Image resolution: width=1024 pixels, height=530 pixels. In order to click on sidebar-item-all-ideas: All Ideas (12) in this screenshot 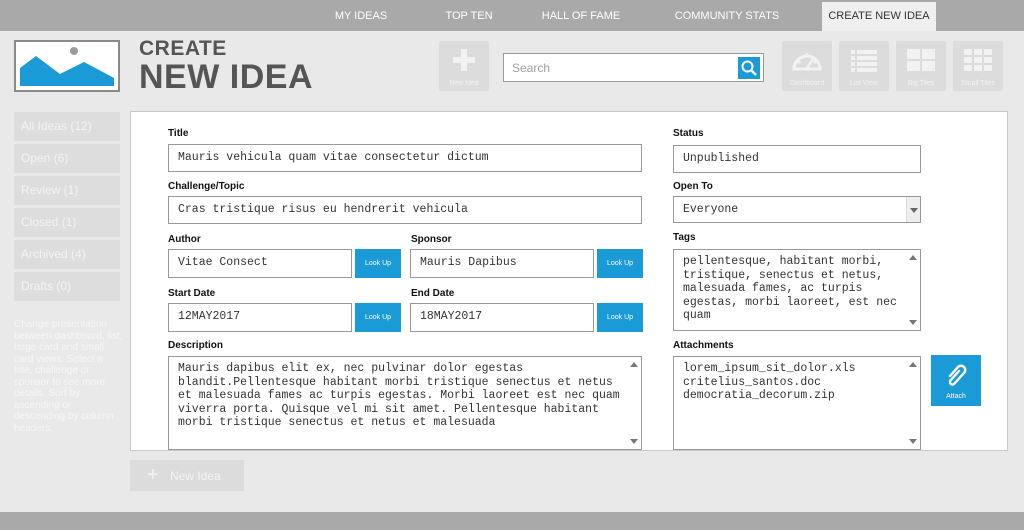, I will do `click(67, 126)`.